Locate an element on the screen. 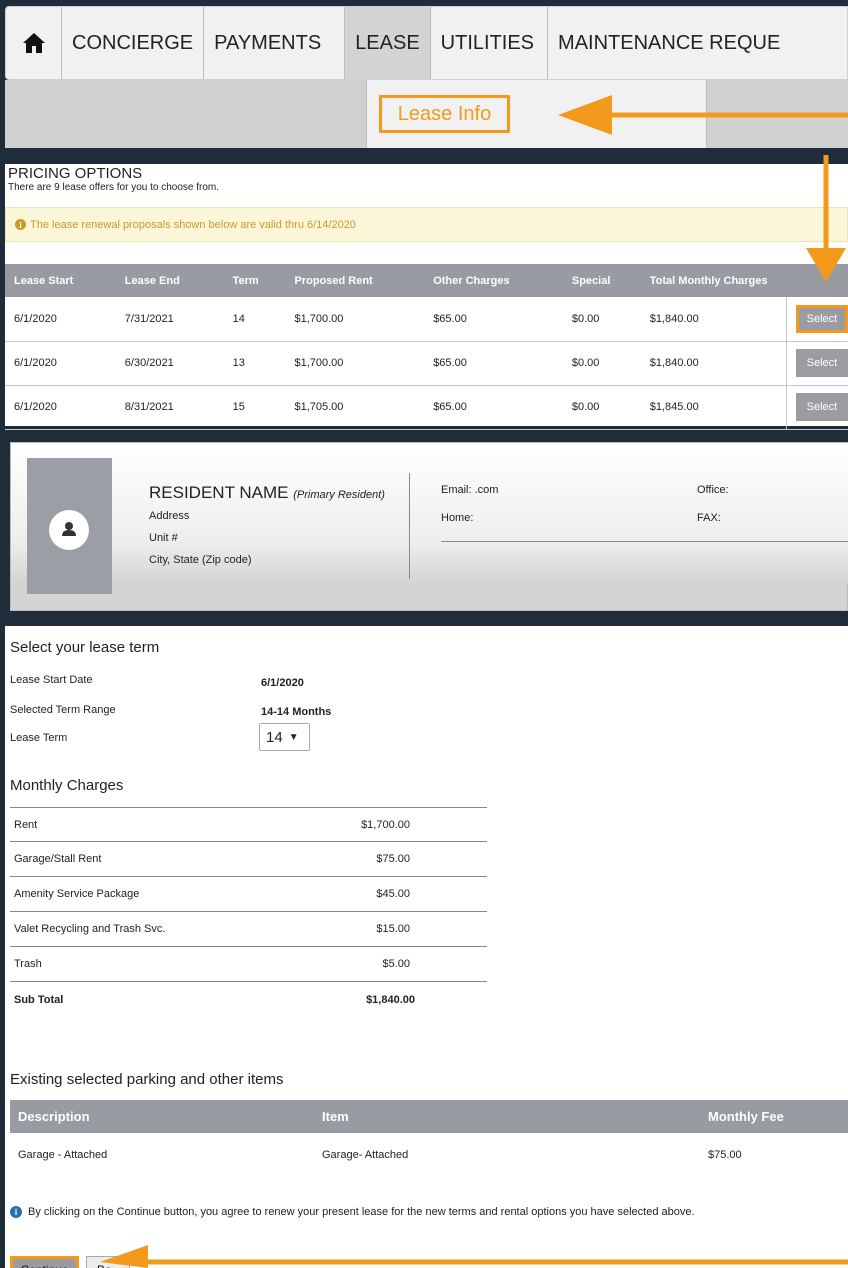  pricing-title: PRICING OPTIONS is located at coordinates (75, 173).